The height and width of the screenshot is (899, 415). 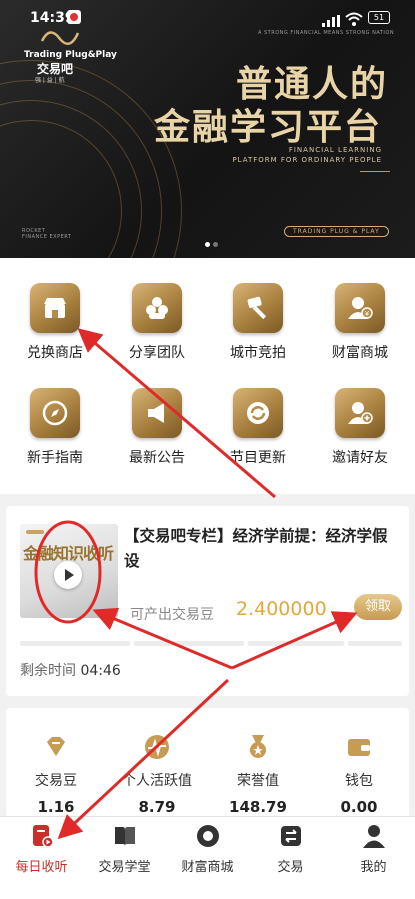 I want to click on store-icon, so click(x=207, y=836).